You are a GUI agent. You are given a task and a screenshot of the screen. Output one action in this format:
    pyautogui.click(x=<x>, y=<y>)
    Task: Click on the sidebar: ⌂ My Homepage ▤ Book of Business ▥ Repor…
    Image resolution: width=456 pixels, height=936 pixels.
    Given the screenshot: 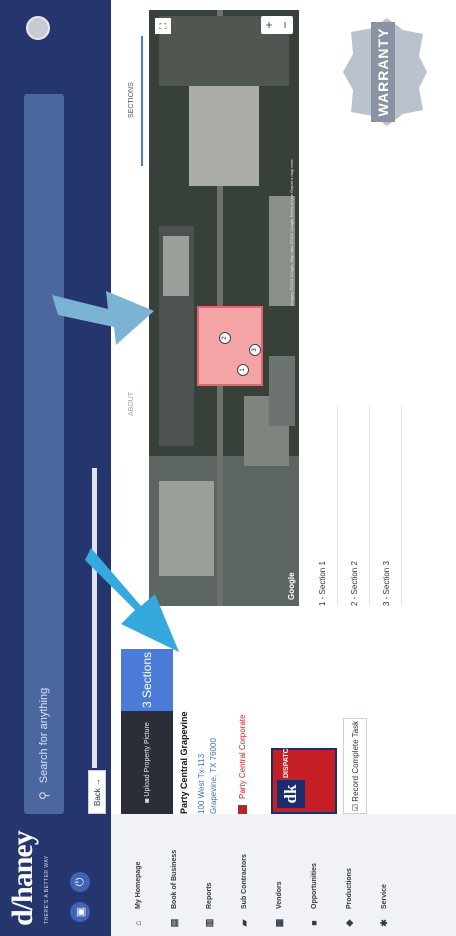 What is the action you would take?
    pyautogui.click(x=283, y=875)
    